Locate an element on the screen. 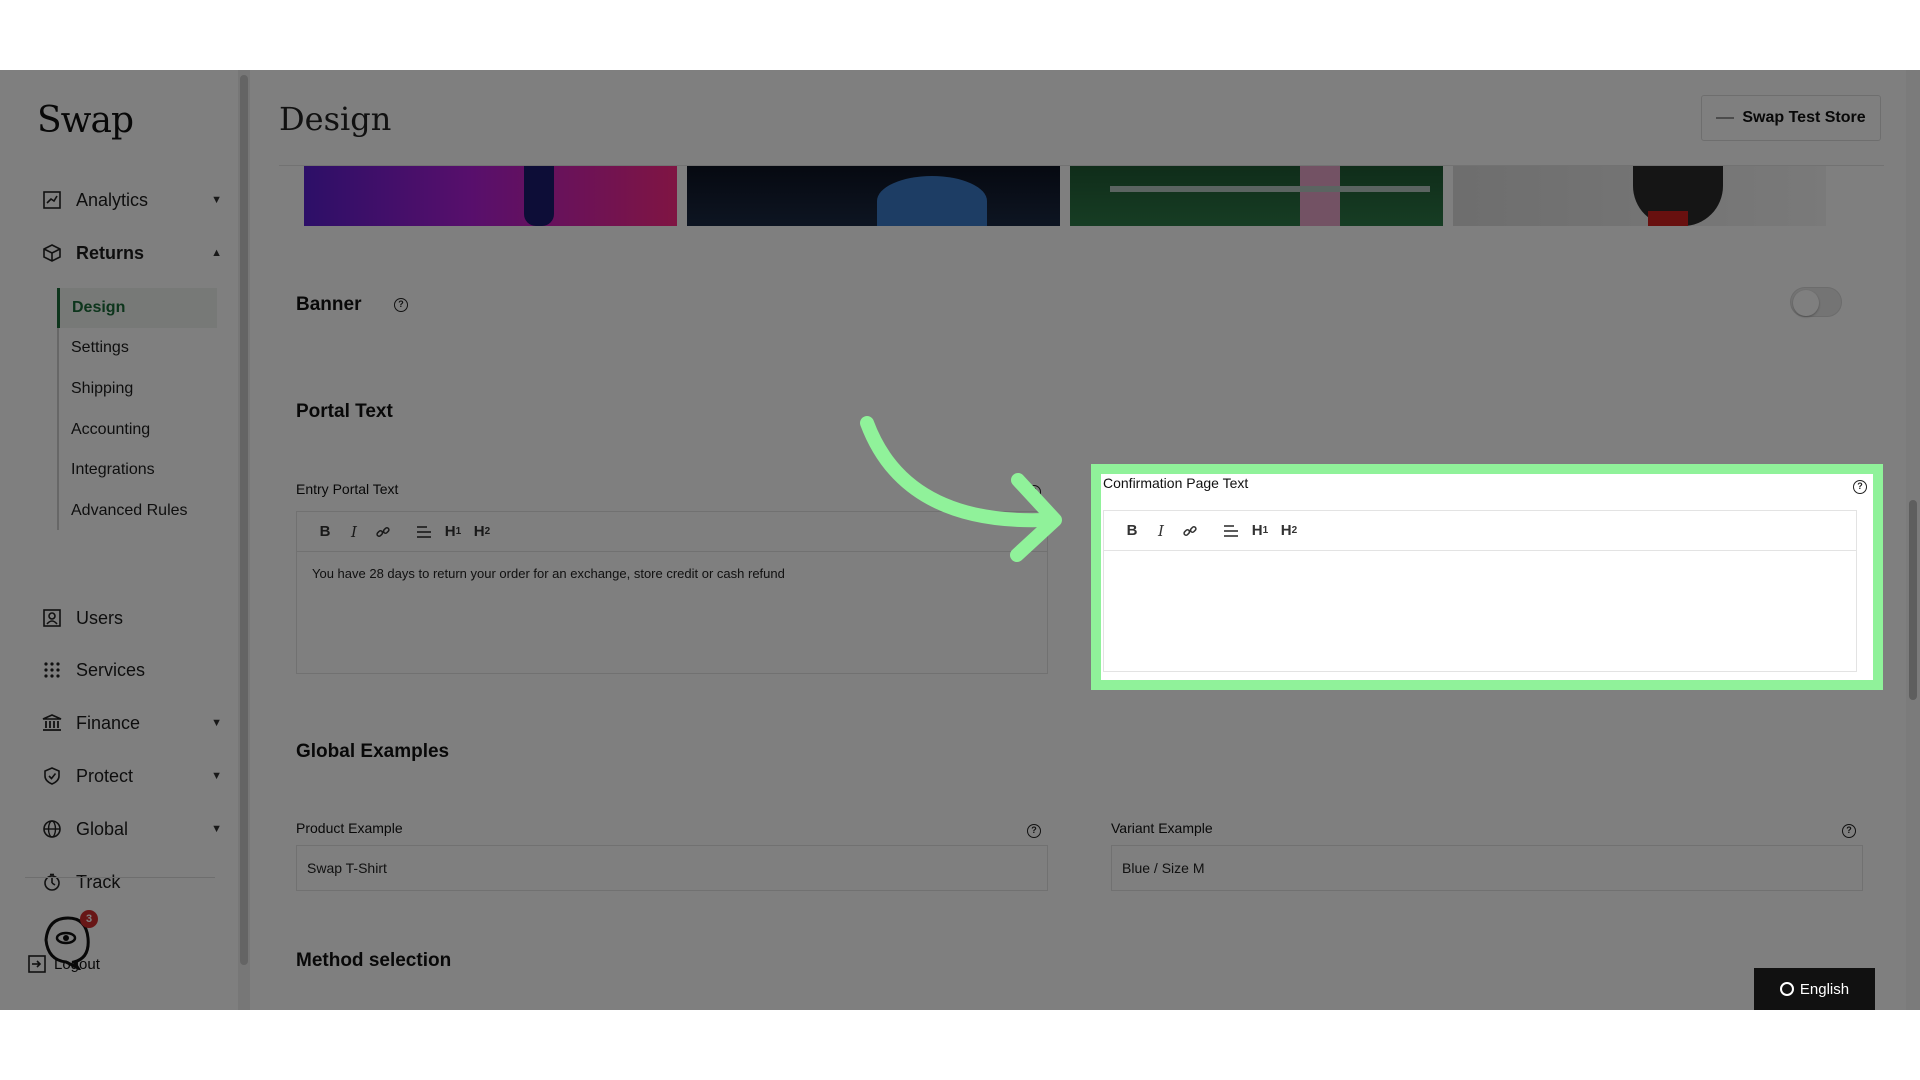 The image size is (1920, 1080). global-examples-title: Global Examples is located at coordinates (373, 751).